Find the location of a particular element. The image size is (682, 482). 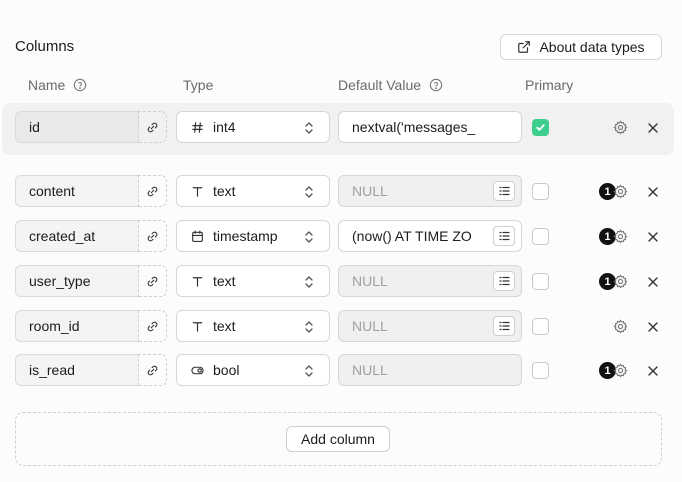

column-type-label: int4 is located at coordinates (224, 127).